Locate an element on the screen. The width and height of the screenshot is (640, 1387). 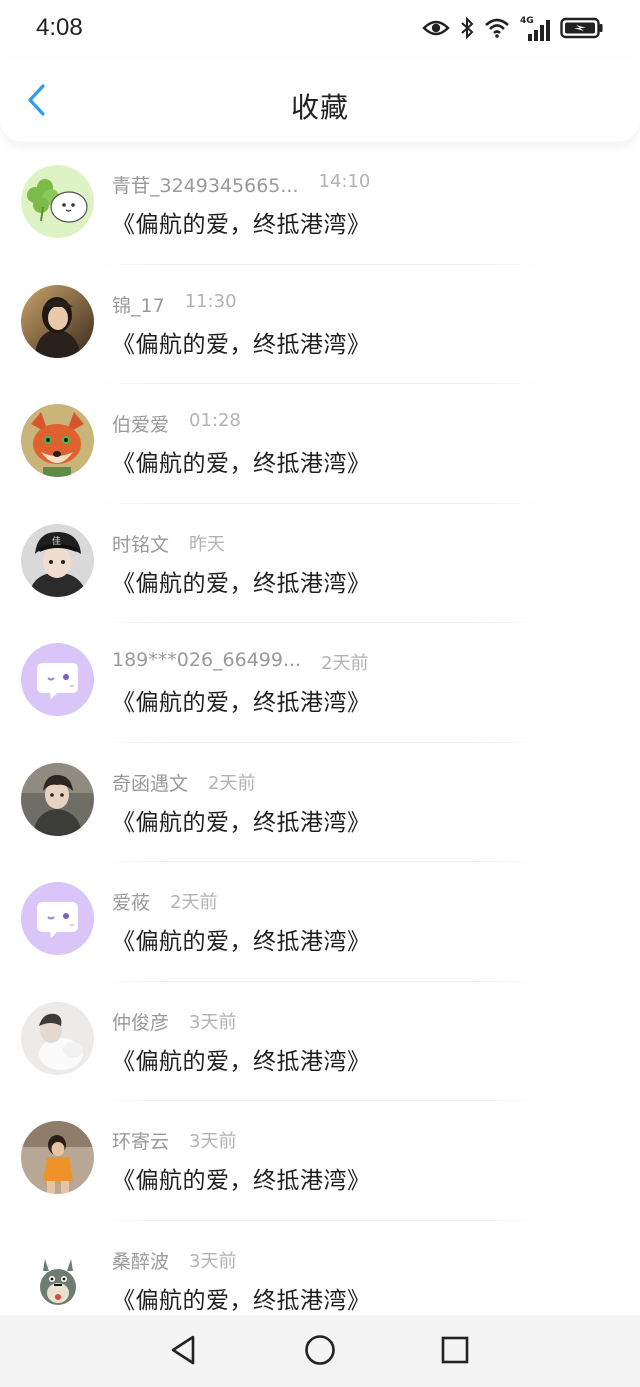
timestamp: 11:30 is located at coordinates (210, 301).